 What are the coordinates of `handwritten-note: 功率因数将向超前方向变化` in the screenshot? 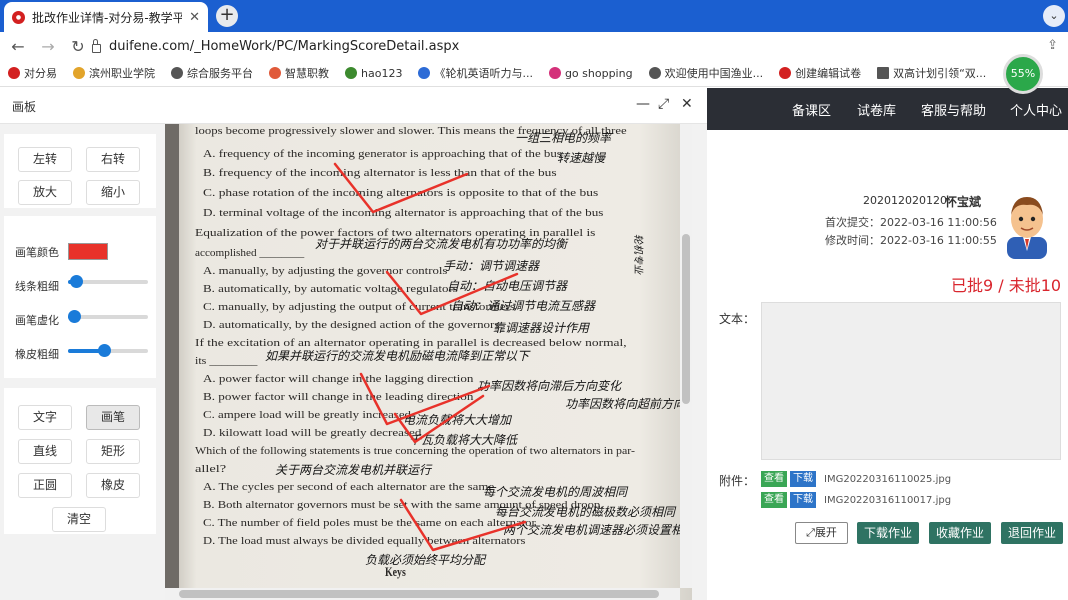 It's located at (628, 404).